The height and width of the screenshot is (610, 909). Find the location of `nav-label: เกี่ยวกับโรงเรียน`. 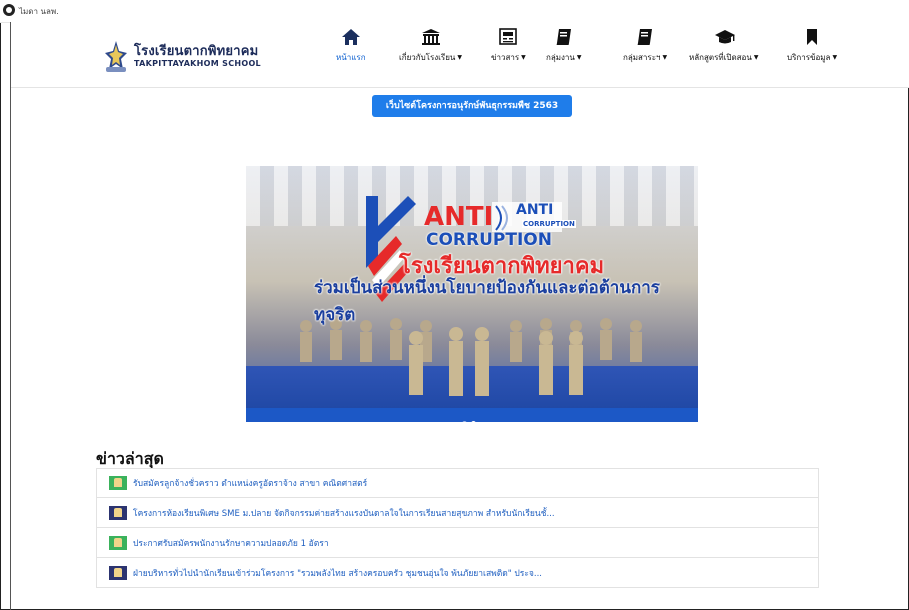

nav-label: เกี่ยวกับโรงเรียน is located at coordinates (427, 57).